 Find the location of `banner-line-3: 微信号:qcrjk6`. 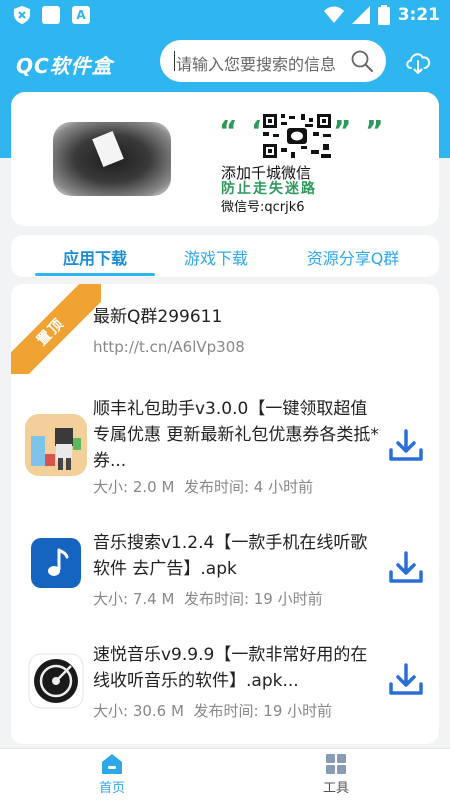

banner-line-3: 微信号:qcrjk6 is located at coordinates (263, 207).